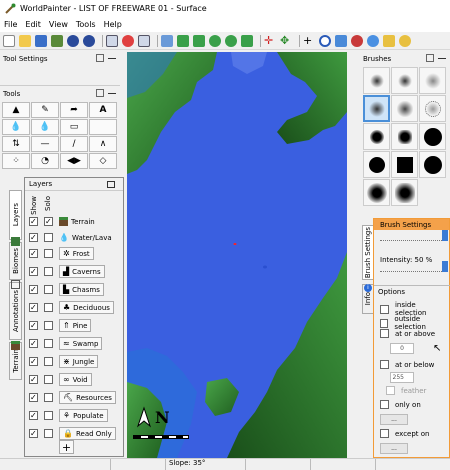 The image size is (450, 470). Describe the element at coordinates (83, 415) in the screenshot. I see `layer-button: ⚘ Populate` at that location.